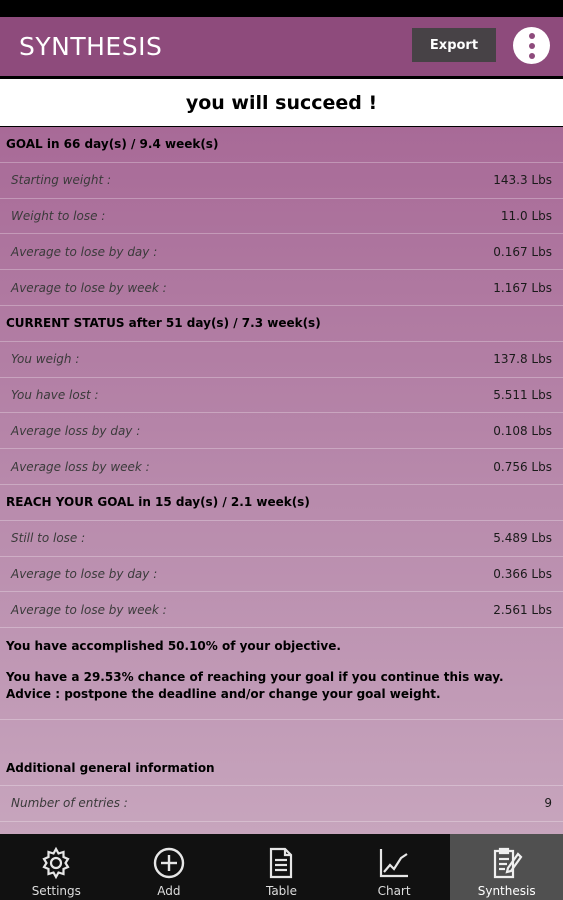 This screenshot has height=900, width=563. Describe the element at coordinates (281, 8) in the screenshot. I see `status-bar` at that location.